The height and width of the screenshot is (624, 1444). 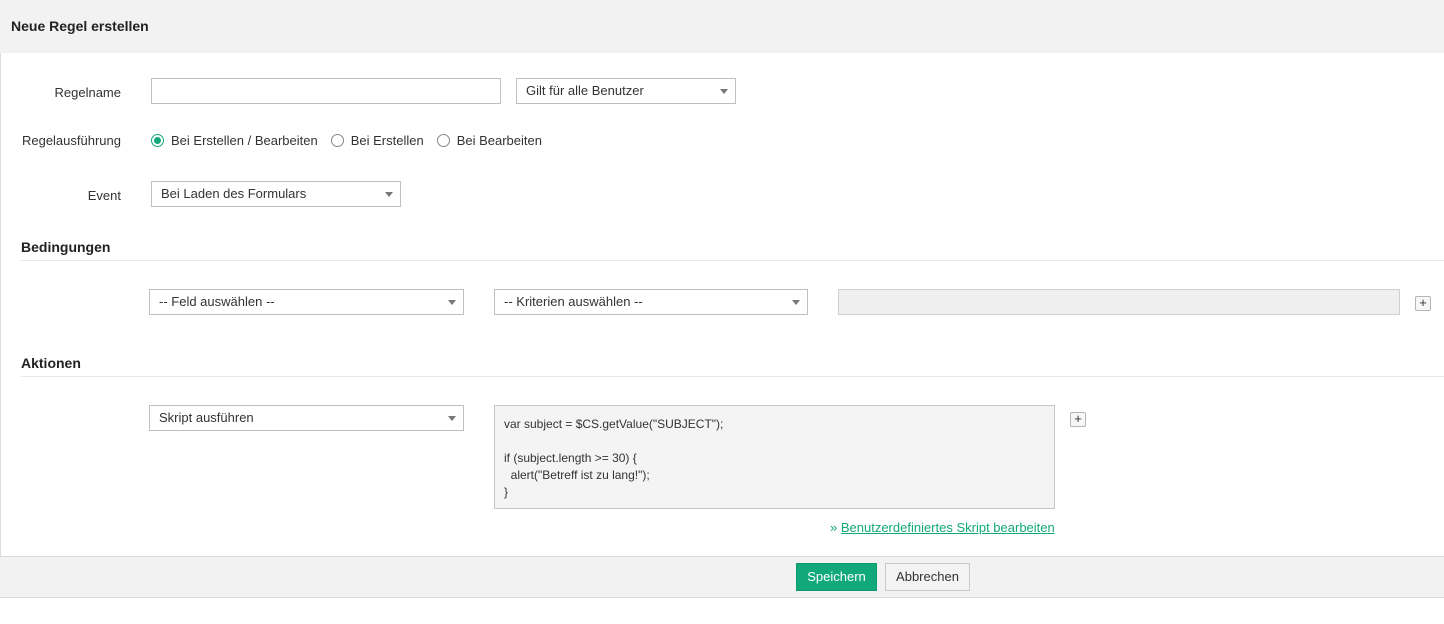 What do you see at coordinates (80, 26) in the screenshot?
I see `page-title: Neue Regel erstellen` at bounding box center [80, 26].